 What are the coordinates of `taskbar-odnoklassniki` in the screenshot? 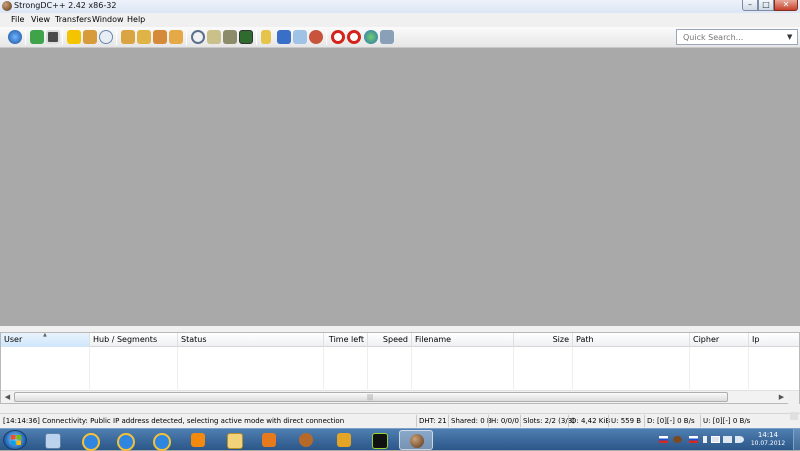 It's located at (198, 440).